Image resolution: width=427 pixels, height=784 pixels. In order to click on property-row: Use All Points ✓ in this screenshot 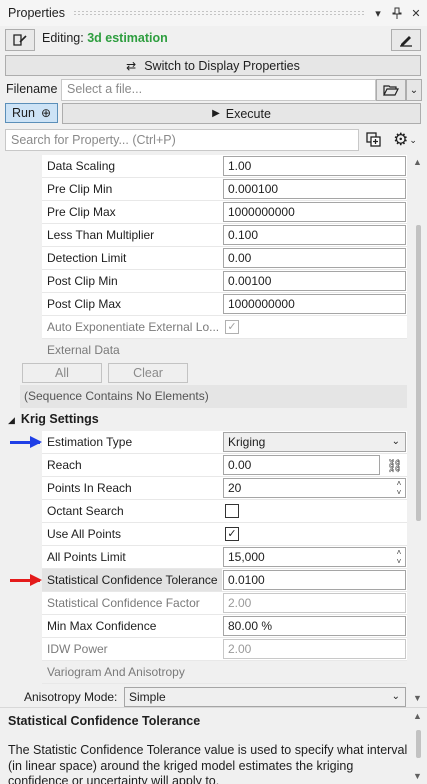, I will do `click(205, 534)`.